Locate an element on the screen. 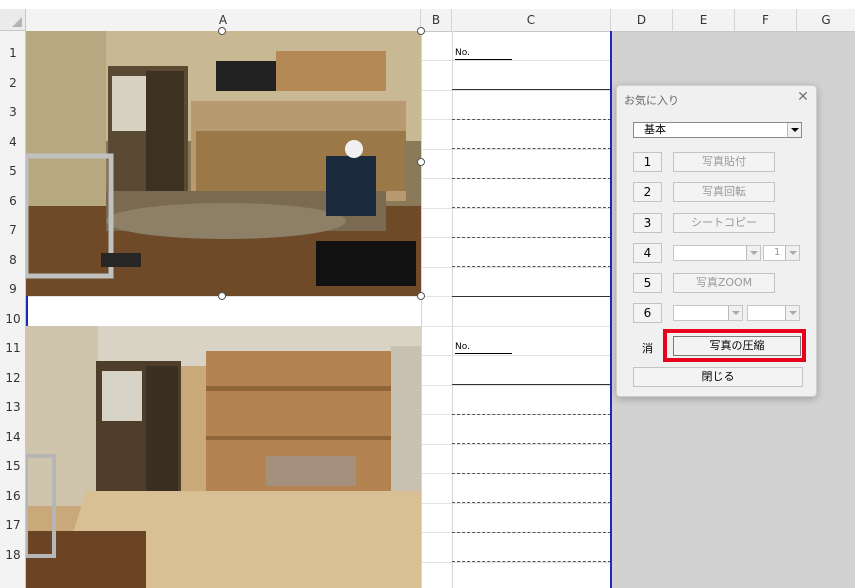 Image resolution: width=855 pixels, height=588 pixels. column-header-bar: A B C D E F G is located at coordinates (427, 20).